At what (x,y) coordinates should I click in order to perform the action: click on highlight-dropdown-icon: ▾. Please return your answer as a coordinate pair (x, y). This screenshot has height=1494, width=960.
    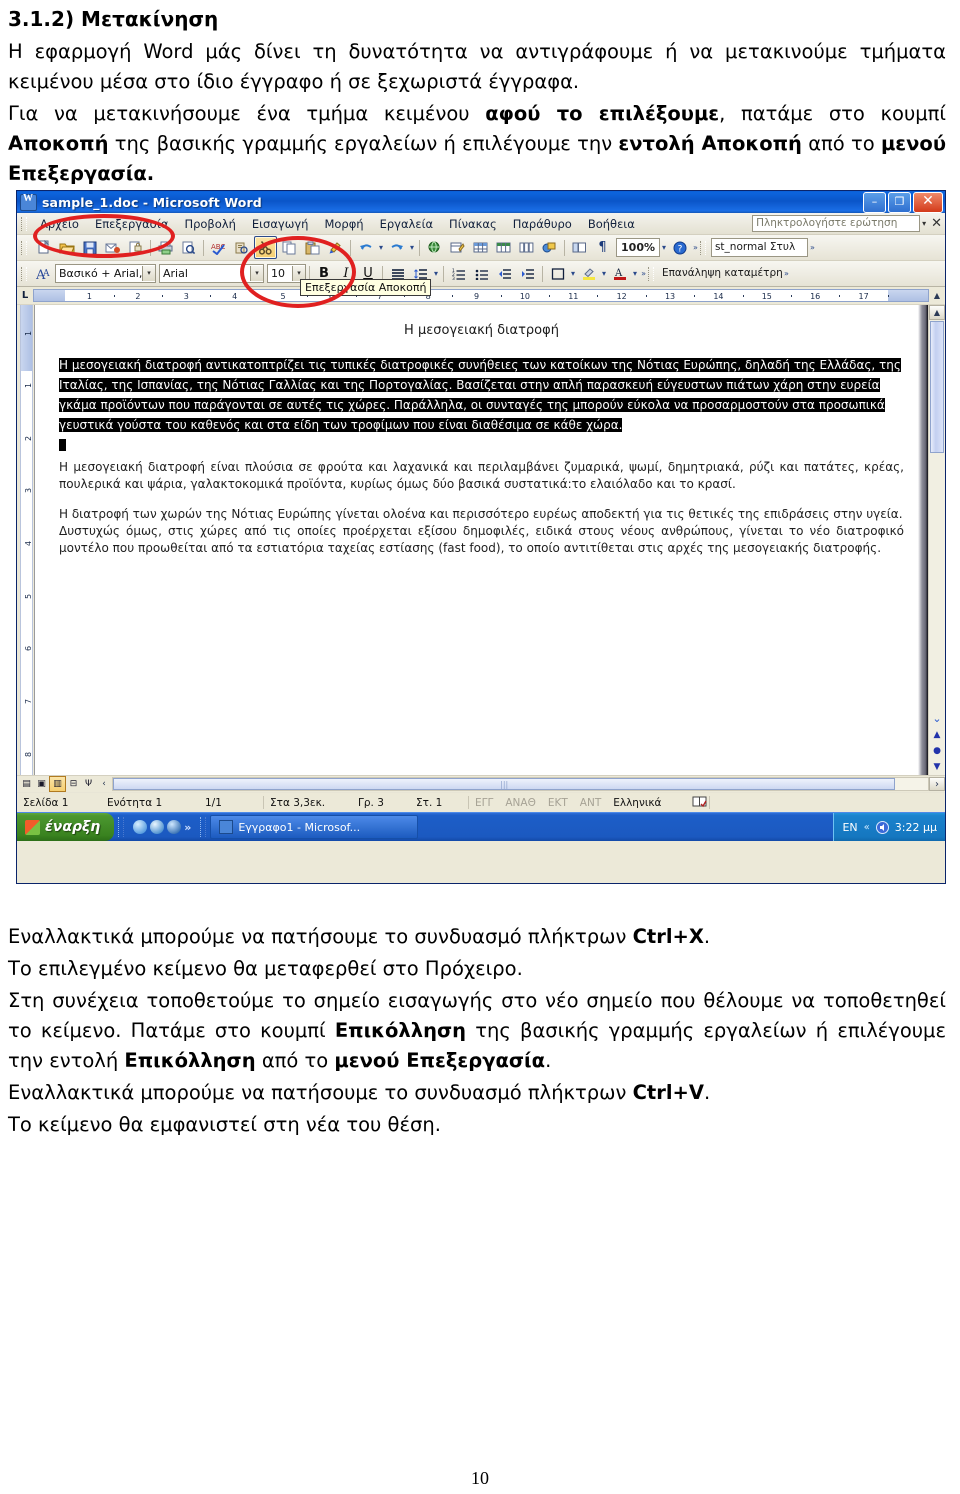
    Looking at the image, I should click on (604, 273).